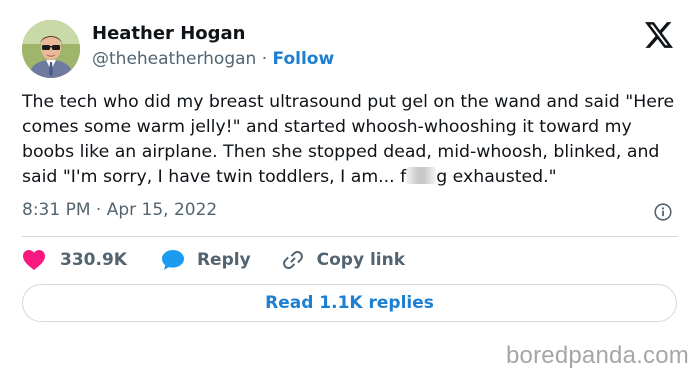 The image size is (700, 380). I want to click on speech-bubble-icon, so click(172, 260).